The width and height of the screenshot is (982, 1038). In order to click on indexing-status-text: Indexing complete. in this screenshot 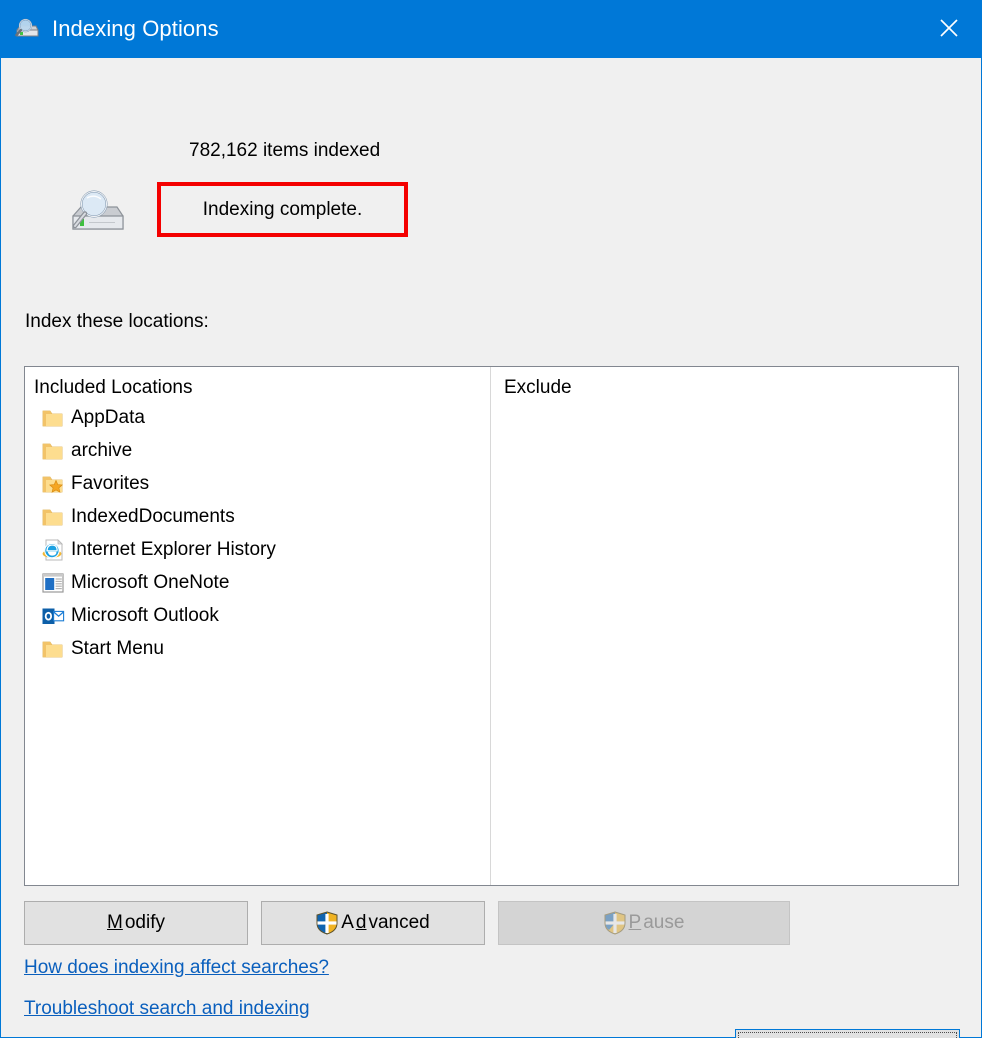, I will do `click(282, 209)`.